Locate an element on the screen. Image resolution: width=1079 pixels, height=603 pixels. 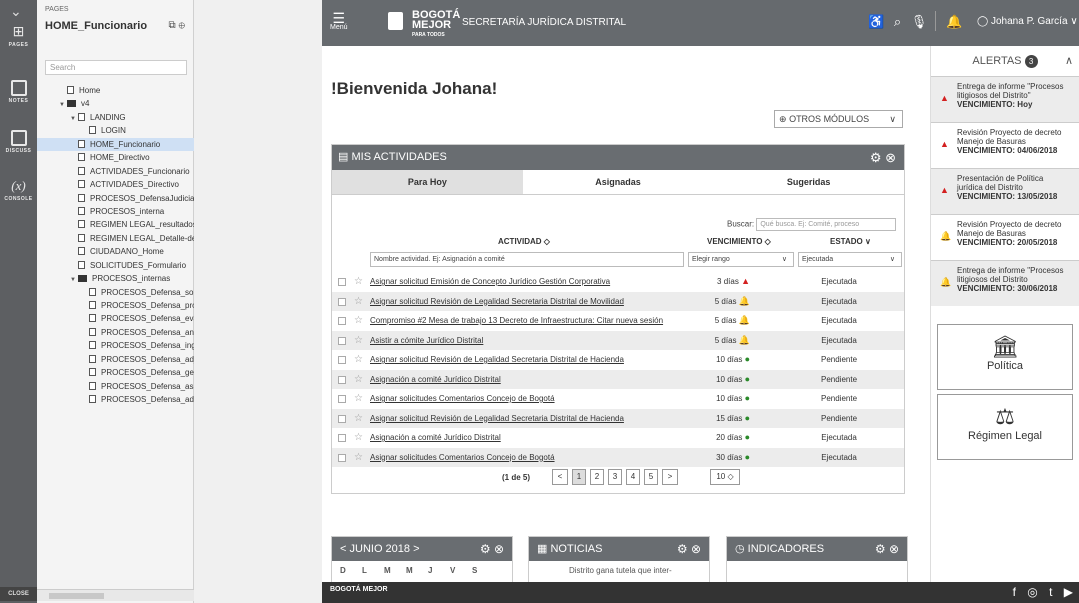
page-tree-item: PROCESOS_Defensa_adjunt is located at coordinates (115, 359).